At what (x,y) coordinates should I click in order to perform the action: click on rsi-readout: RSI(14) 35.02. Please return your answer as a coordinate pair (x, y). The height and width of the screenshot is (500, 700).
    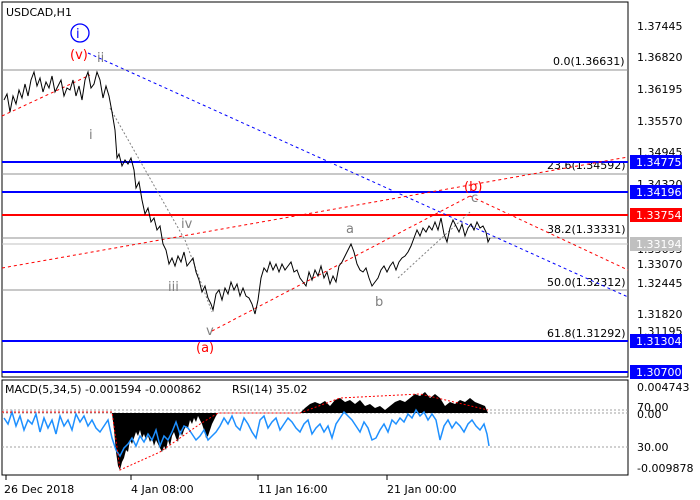
    Looking at the image, I should click on (269, 389).